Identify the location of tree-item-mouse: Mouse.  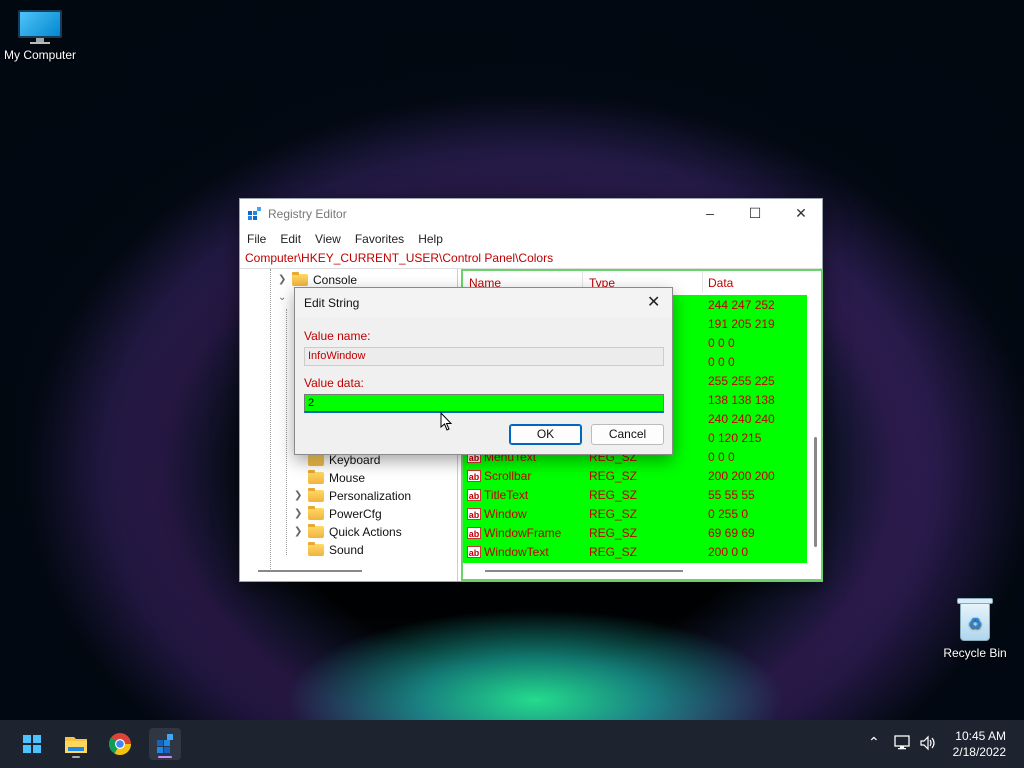
(336, 478).